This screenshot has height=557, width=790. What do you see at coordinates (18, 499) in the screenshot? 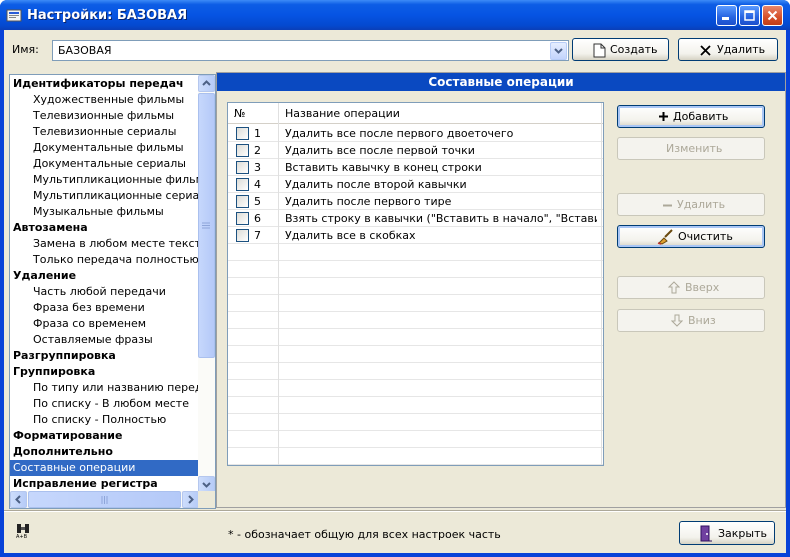
I see `scroll-left-button` at bounding box center [18, 499].